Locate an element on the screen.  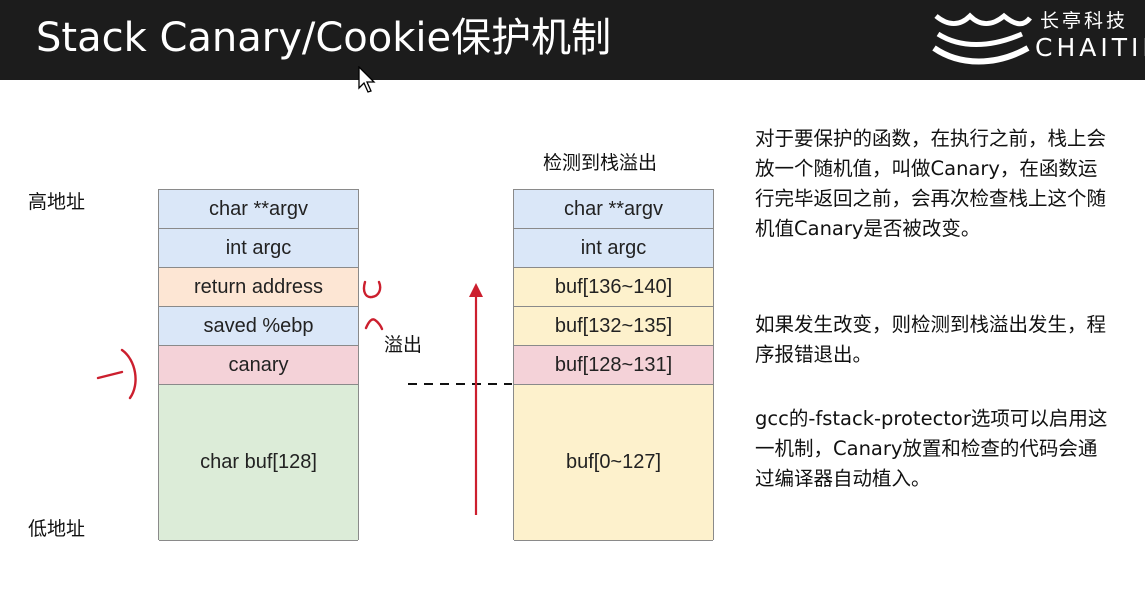
return-address-mark-icon is located at coordinates (372, 289).